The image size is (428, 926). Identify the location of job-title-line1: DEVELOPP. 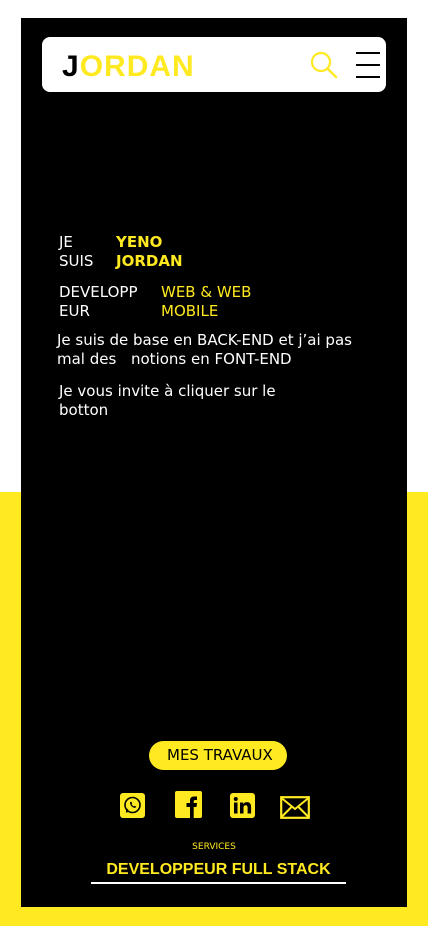
(98, 292).